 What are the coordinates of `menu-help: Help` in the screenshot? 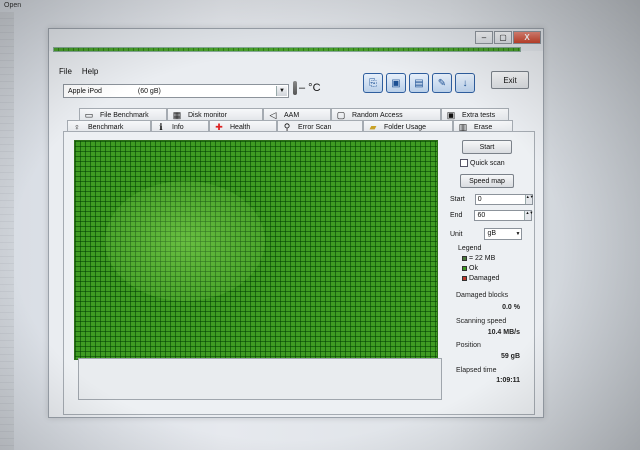 It's located at (90, 71).